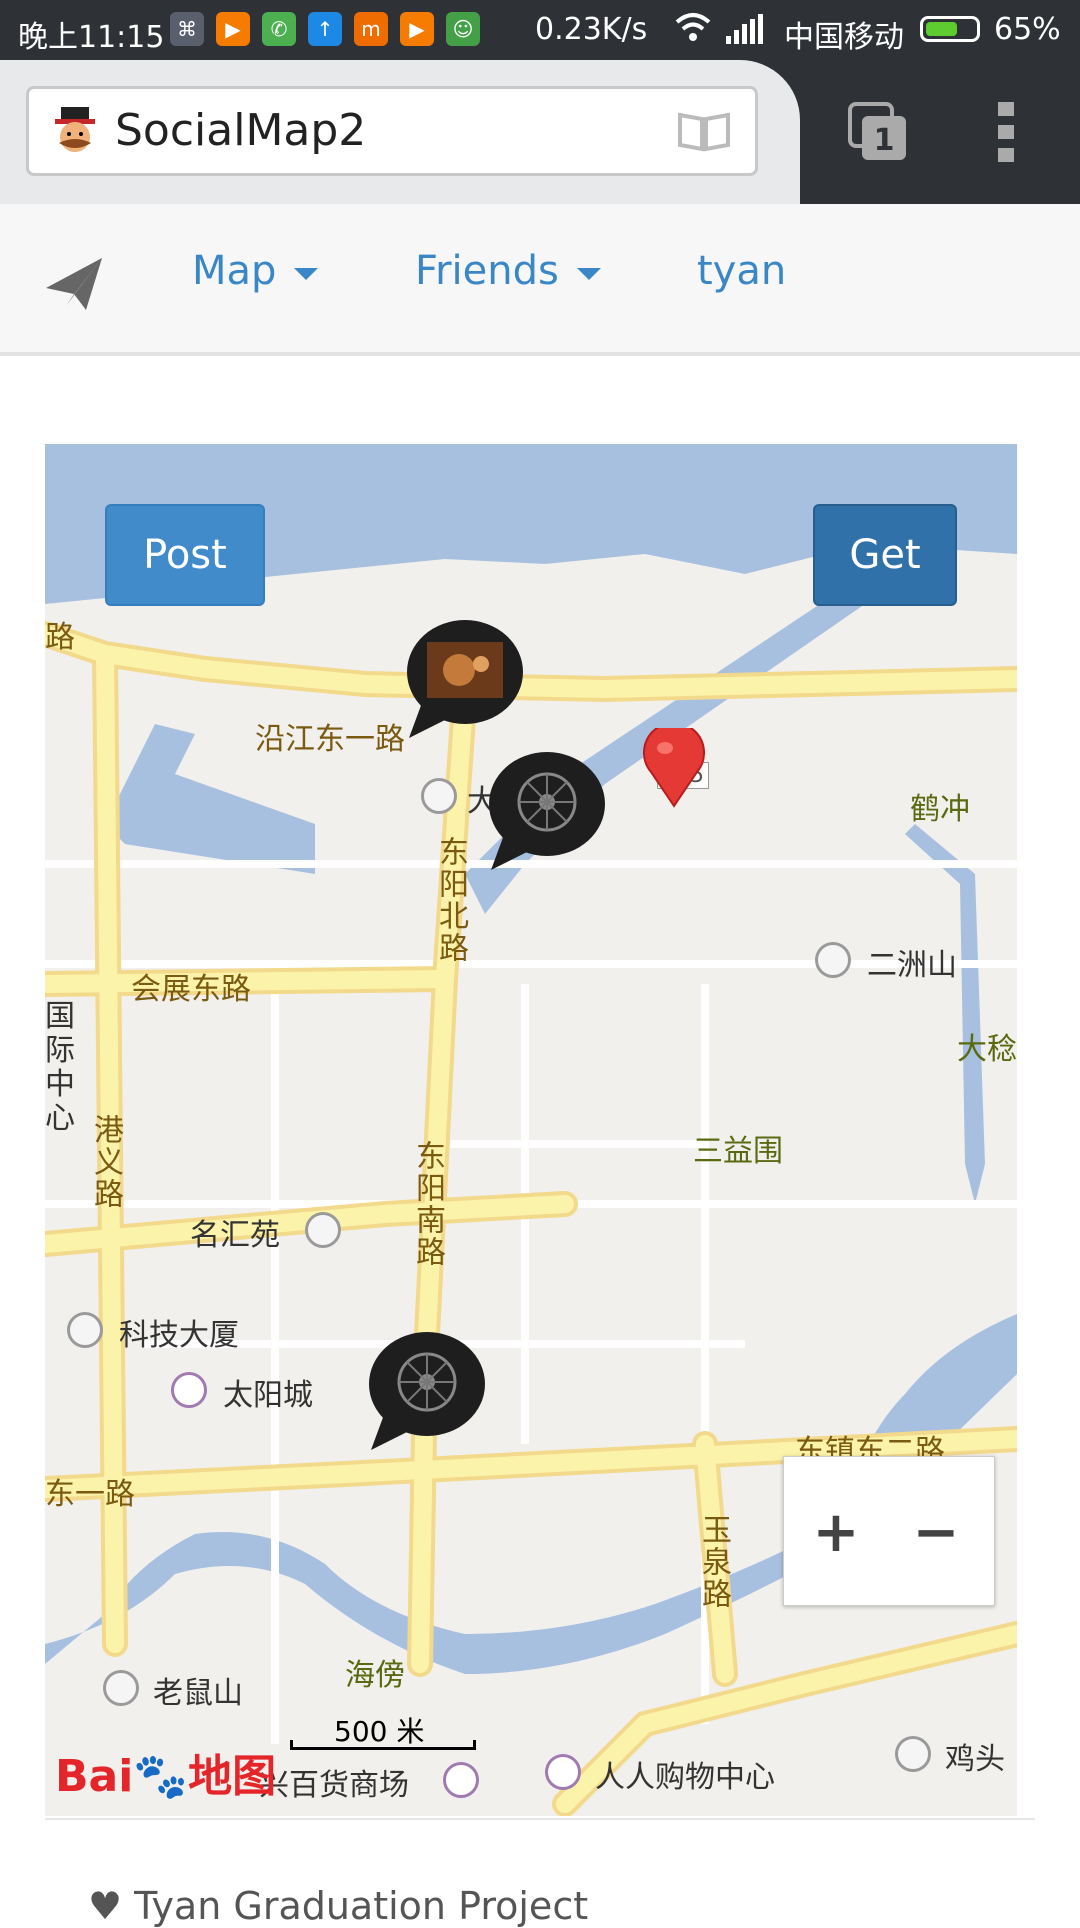  What do you see at coordinates (940, 809) in the screenshot?
I see `place-label-hechong: 鹤冲` at bounding box center [940, 809].